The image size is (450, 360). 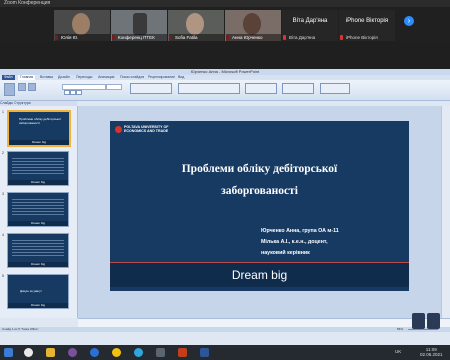 What do you see at coordinates (118, 129) in the screenshot?
I see `university-logo-icon` at bounding box center [118, 129].